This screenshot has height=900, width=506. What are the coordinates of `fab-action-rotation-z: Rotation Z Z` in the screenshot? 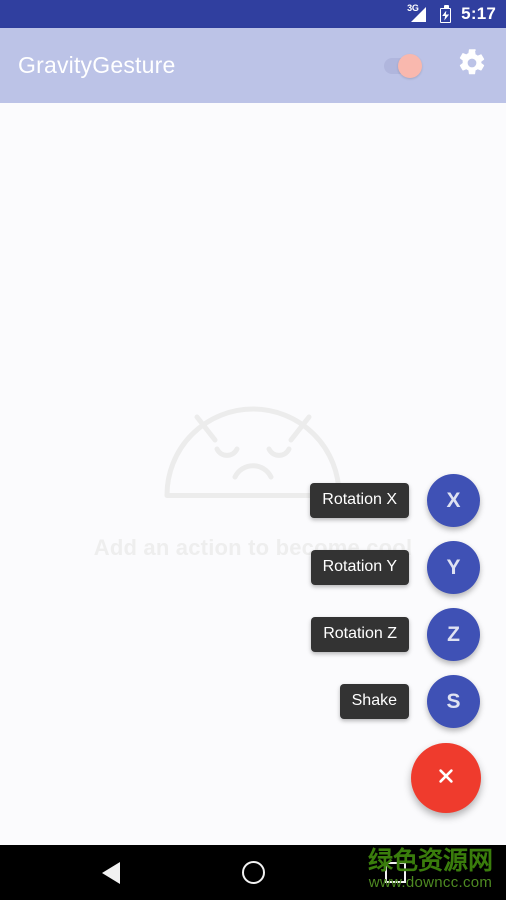 It's located at (395, 634).